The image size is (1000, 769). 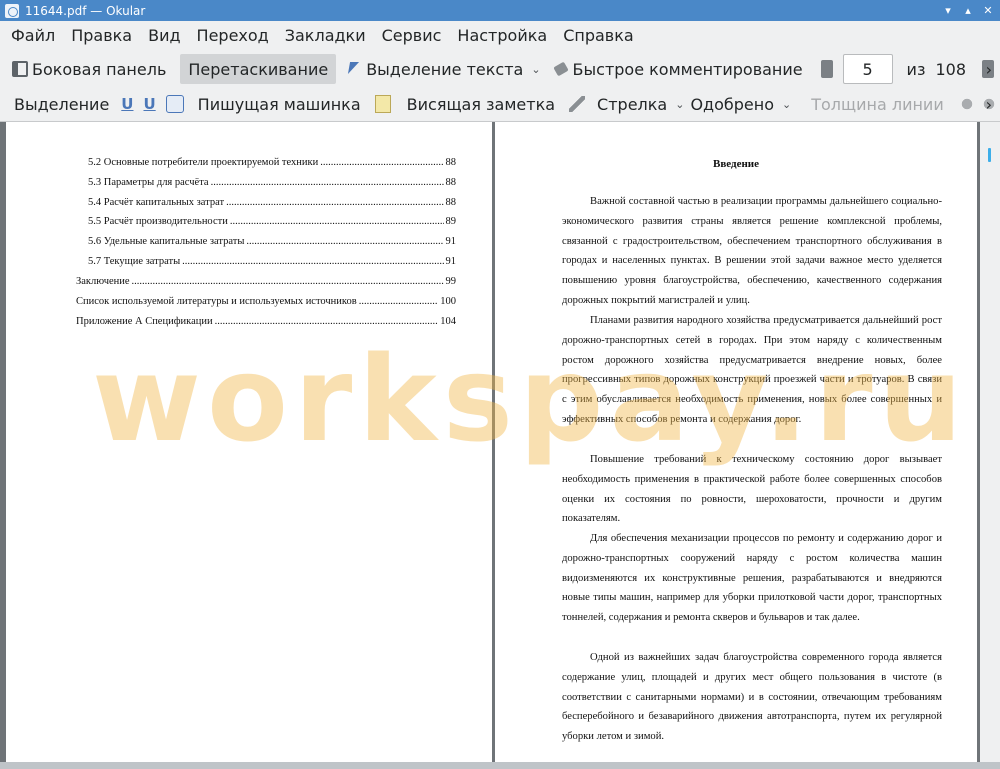 What do you see at coordinates (577, 104) in the screenshot?
I see `pen-icon` at bounding box center [577, 104].